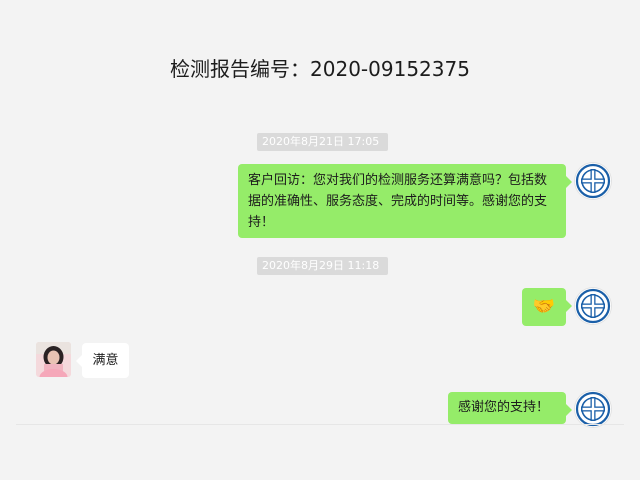 This screenshot has height=480, width=640. Describe the element at coordinates (322, 266) in the screenshot. I see `timestamp: 2020年8月29日 11:18` at that location.